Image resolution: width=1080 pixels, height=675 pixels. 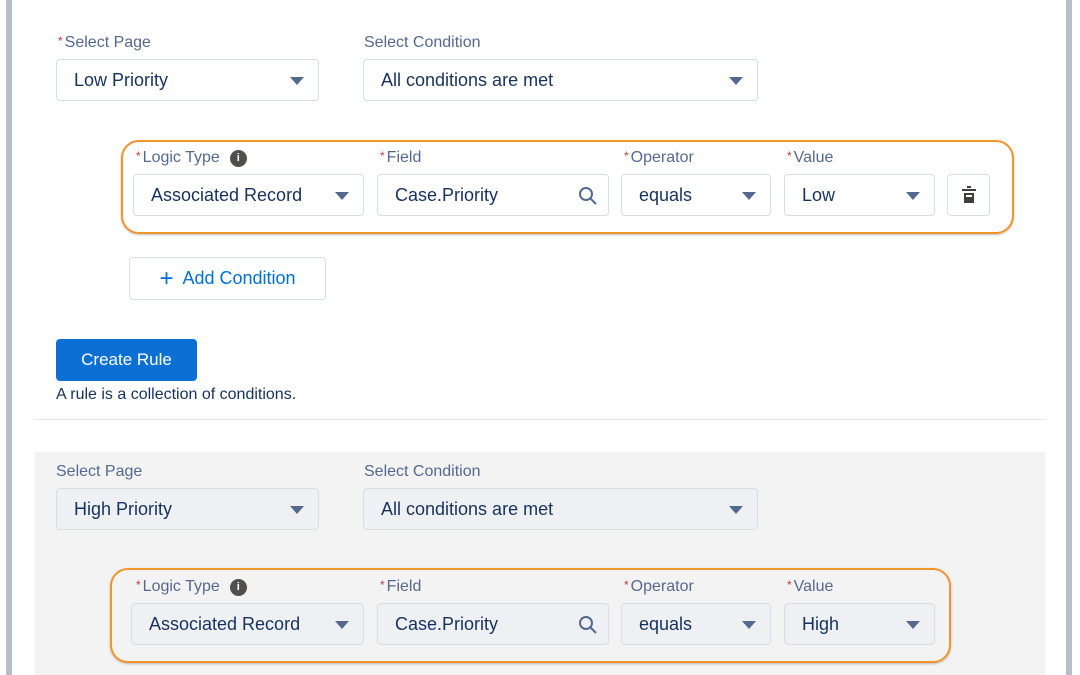 What do you see at coordinates (821, 623) in the screenshot?
I see `dropdown-value: High` at bounding box center [821, 623].